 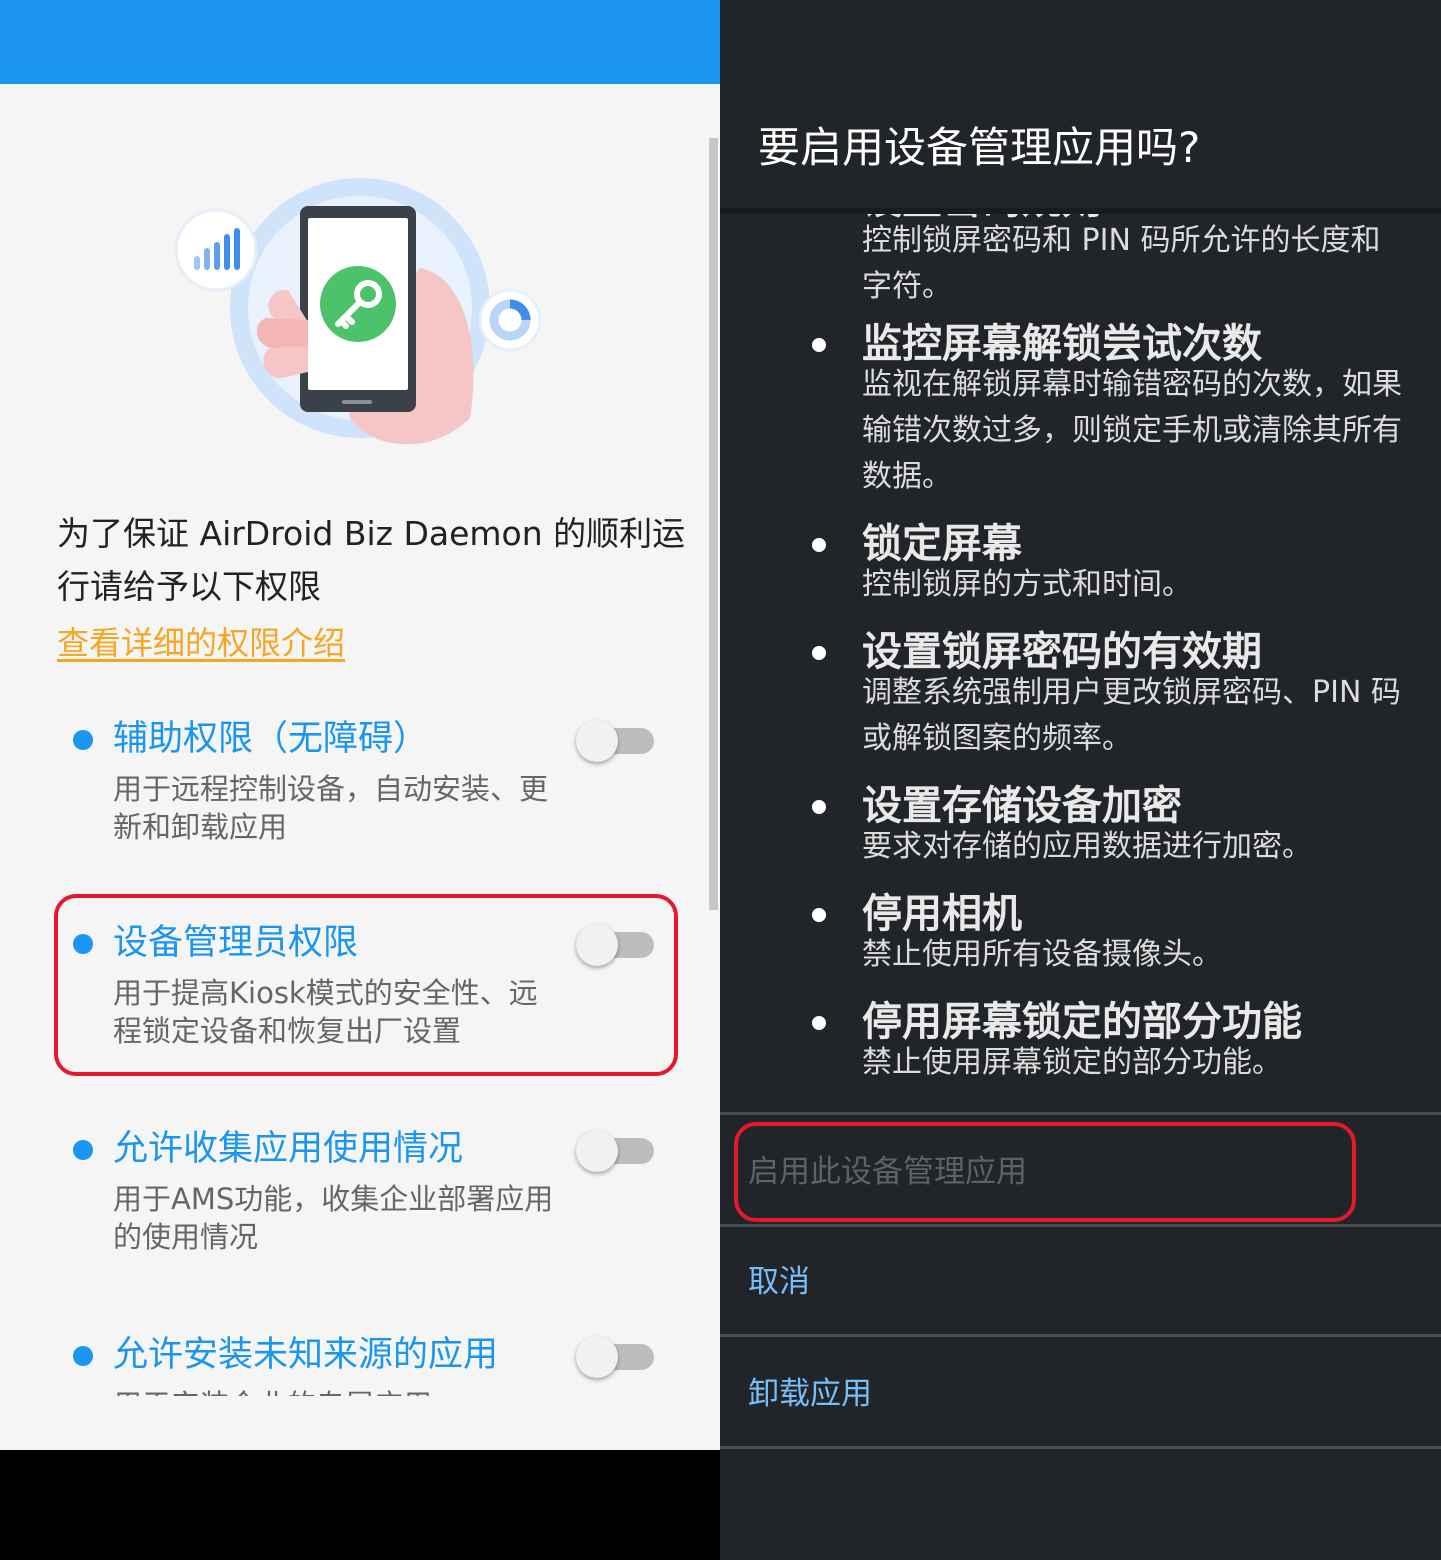 I want to click on title-divider, so click(x=1080, y=211).